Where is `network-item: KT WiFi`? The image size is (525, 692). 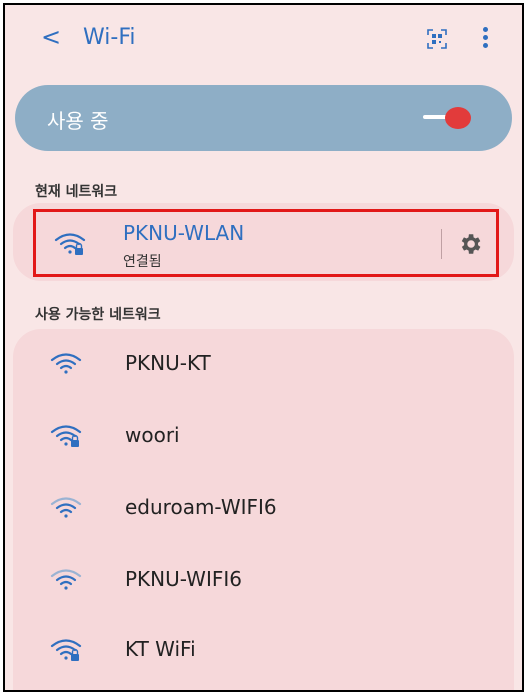
network-item: KT WiFi is located at coordinates (263, 653).